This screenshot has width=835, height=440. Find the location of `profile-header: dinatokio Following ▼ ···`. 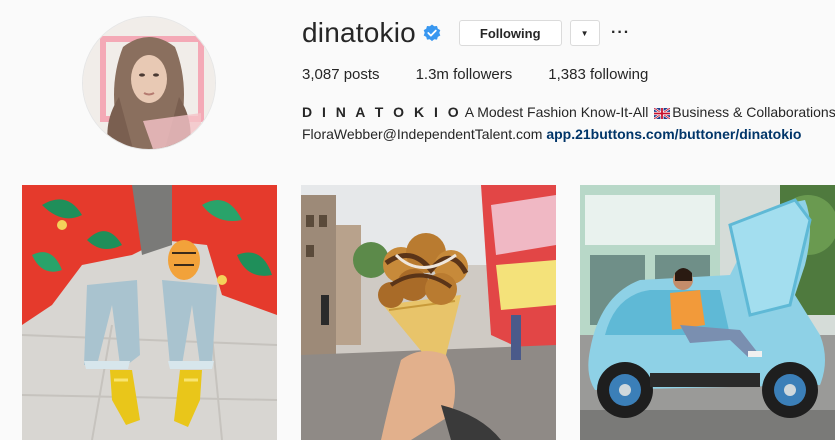

profile-header: dinatokio Following ▼ ··· is located at coordinates (467, 33).